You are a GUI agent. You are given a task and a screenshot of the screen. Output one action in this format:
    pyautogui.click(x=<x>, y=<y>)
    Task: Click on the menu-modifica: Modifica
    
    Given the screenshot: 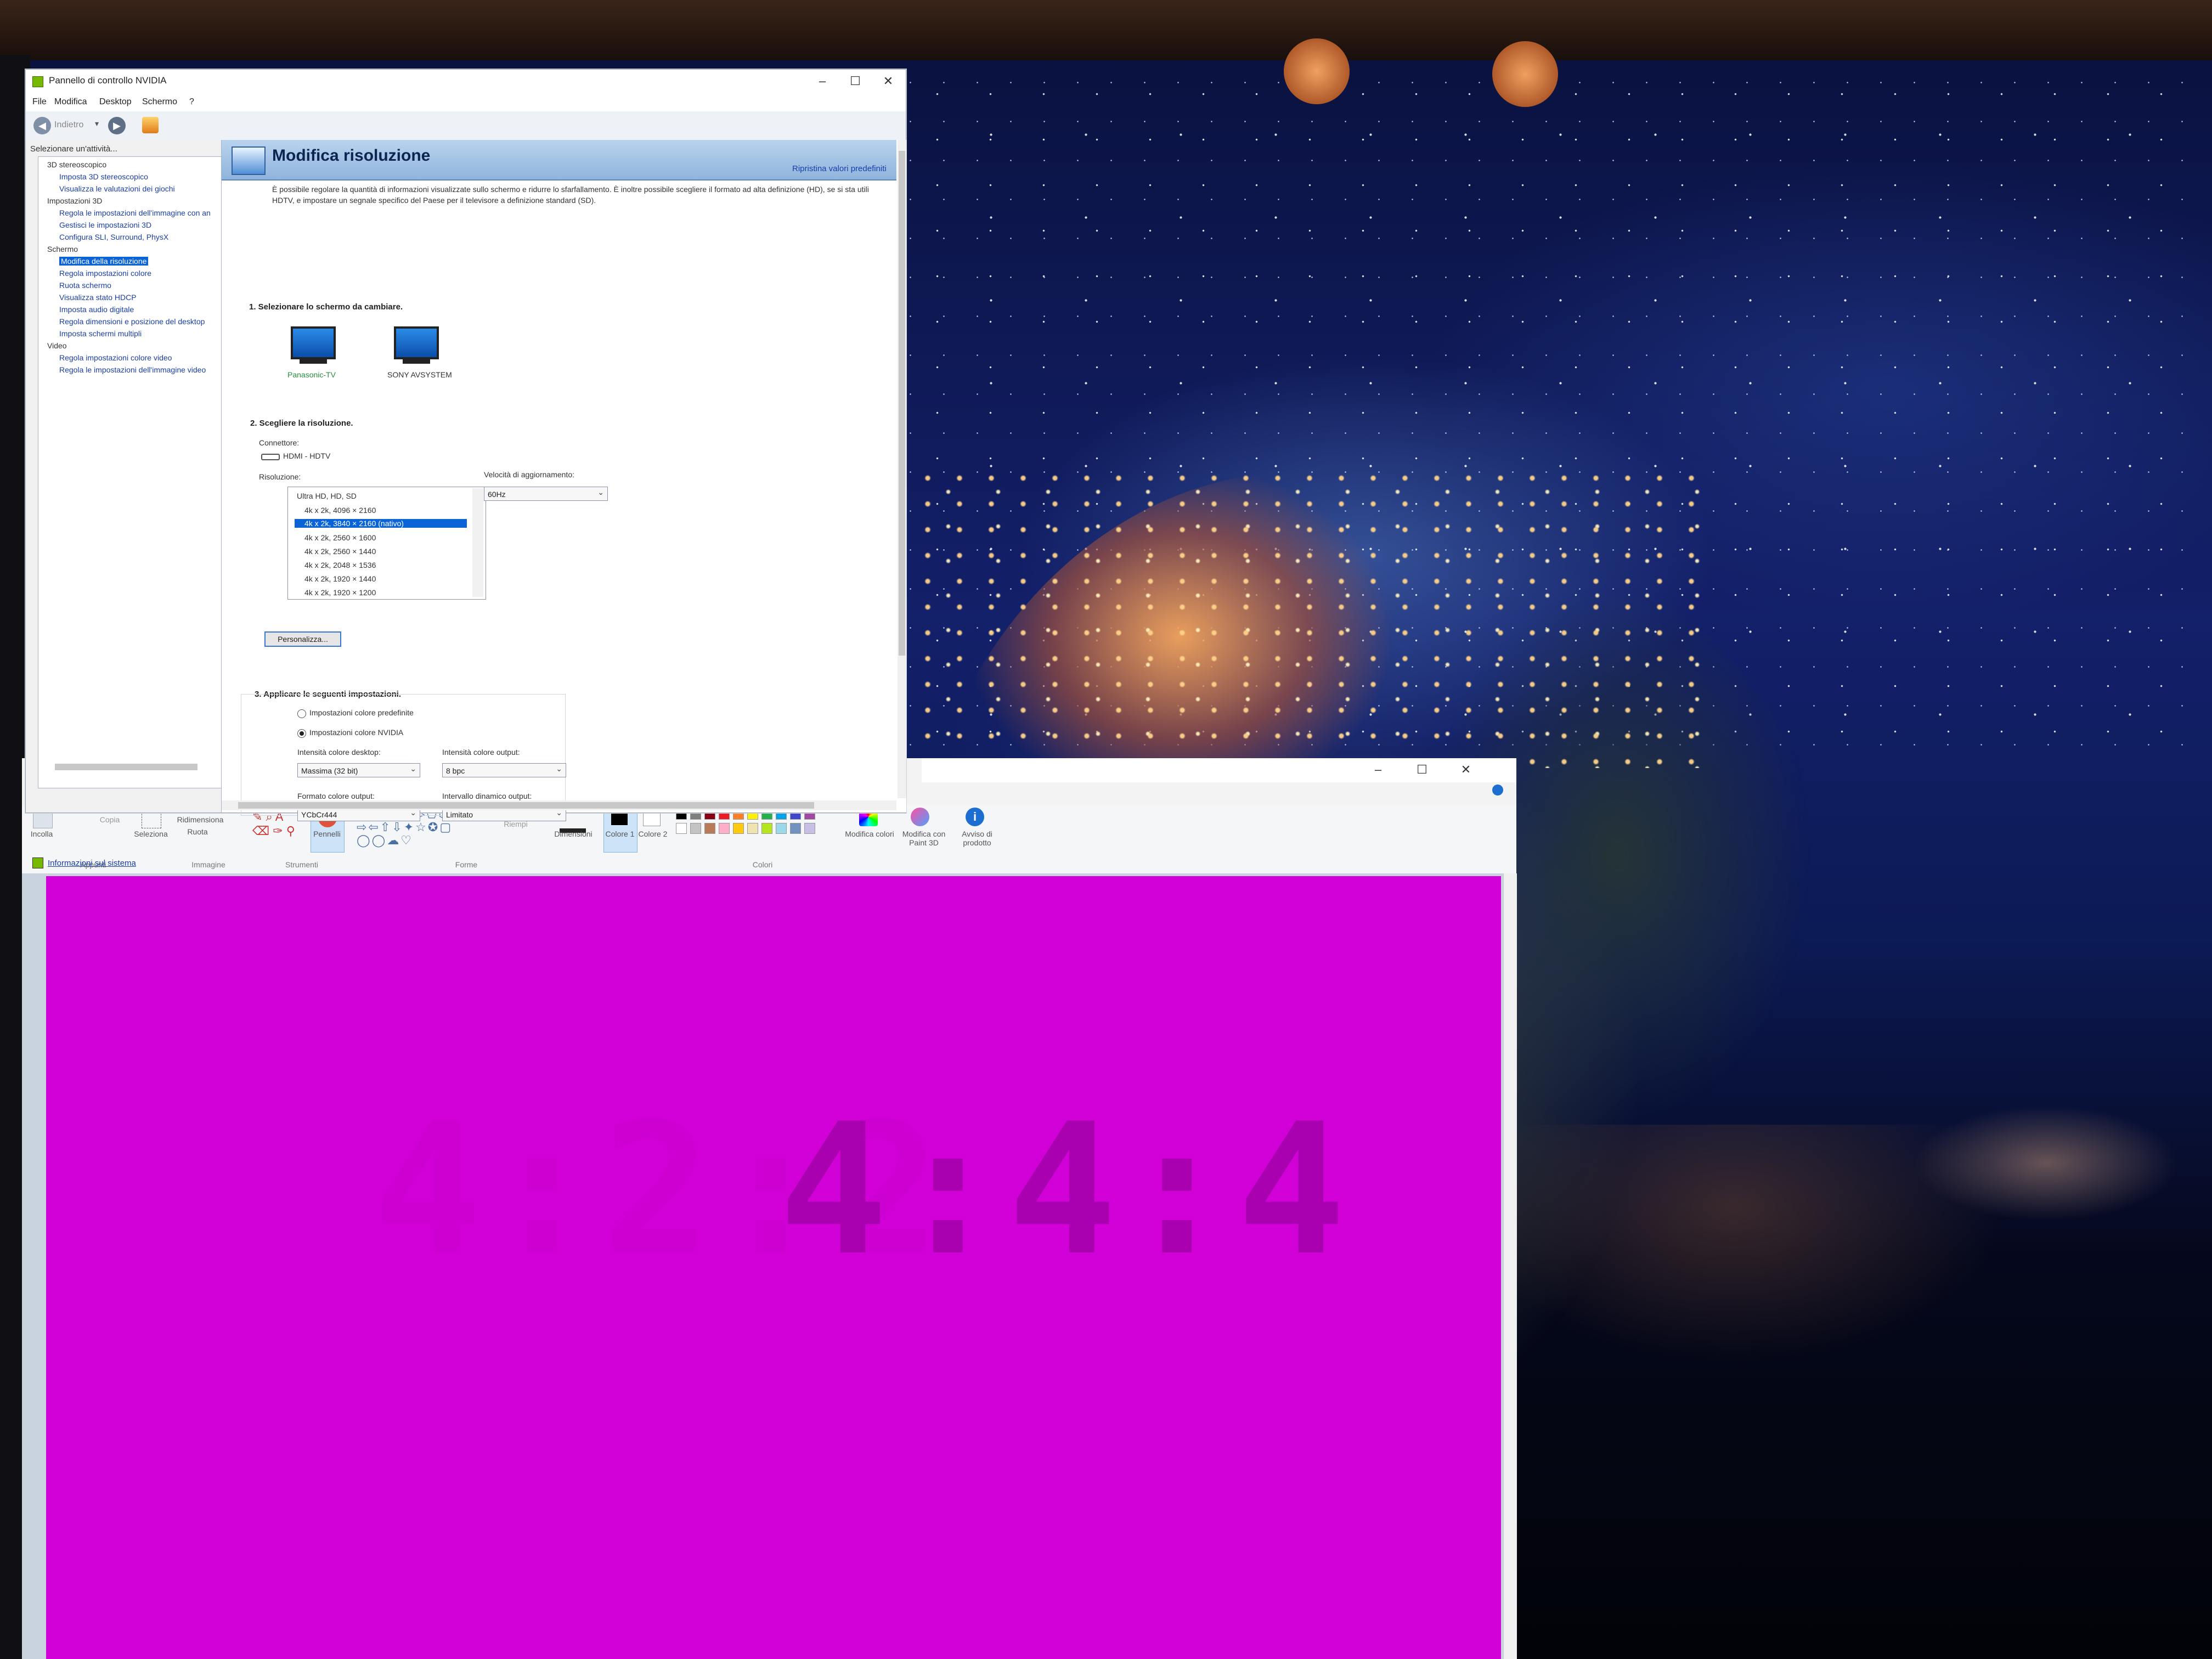 What is the action you would take?
    pyautogui.click(x=70, y=102)
    